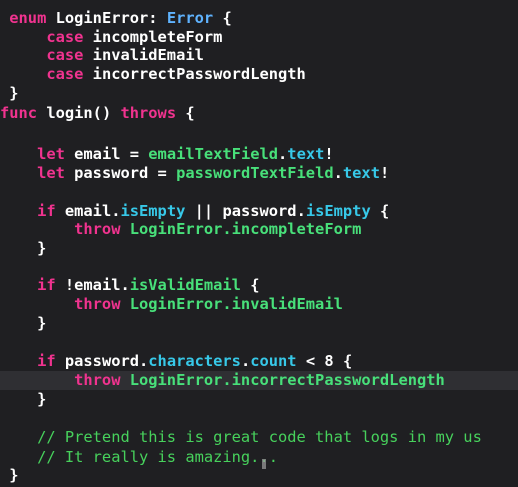  I want to click on code-token: throws, so click(148, 113).